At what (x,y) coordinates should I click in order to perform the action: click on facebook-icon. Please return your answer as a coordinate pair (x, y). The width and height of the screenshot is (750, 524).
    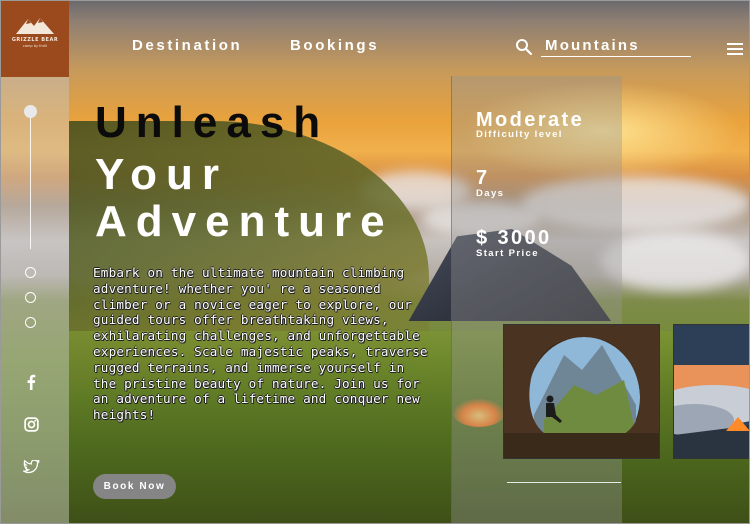
    Looking at the image, I should click on (31, 382).